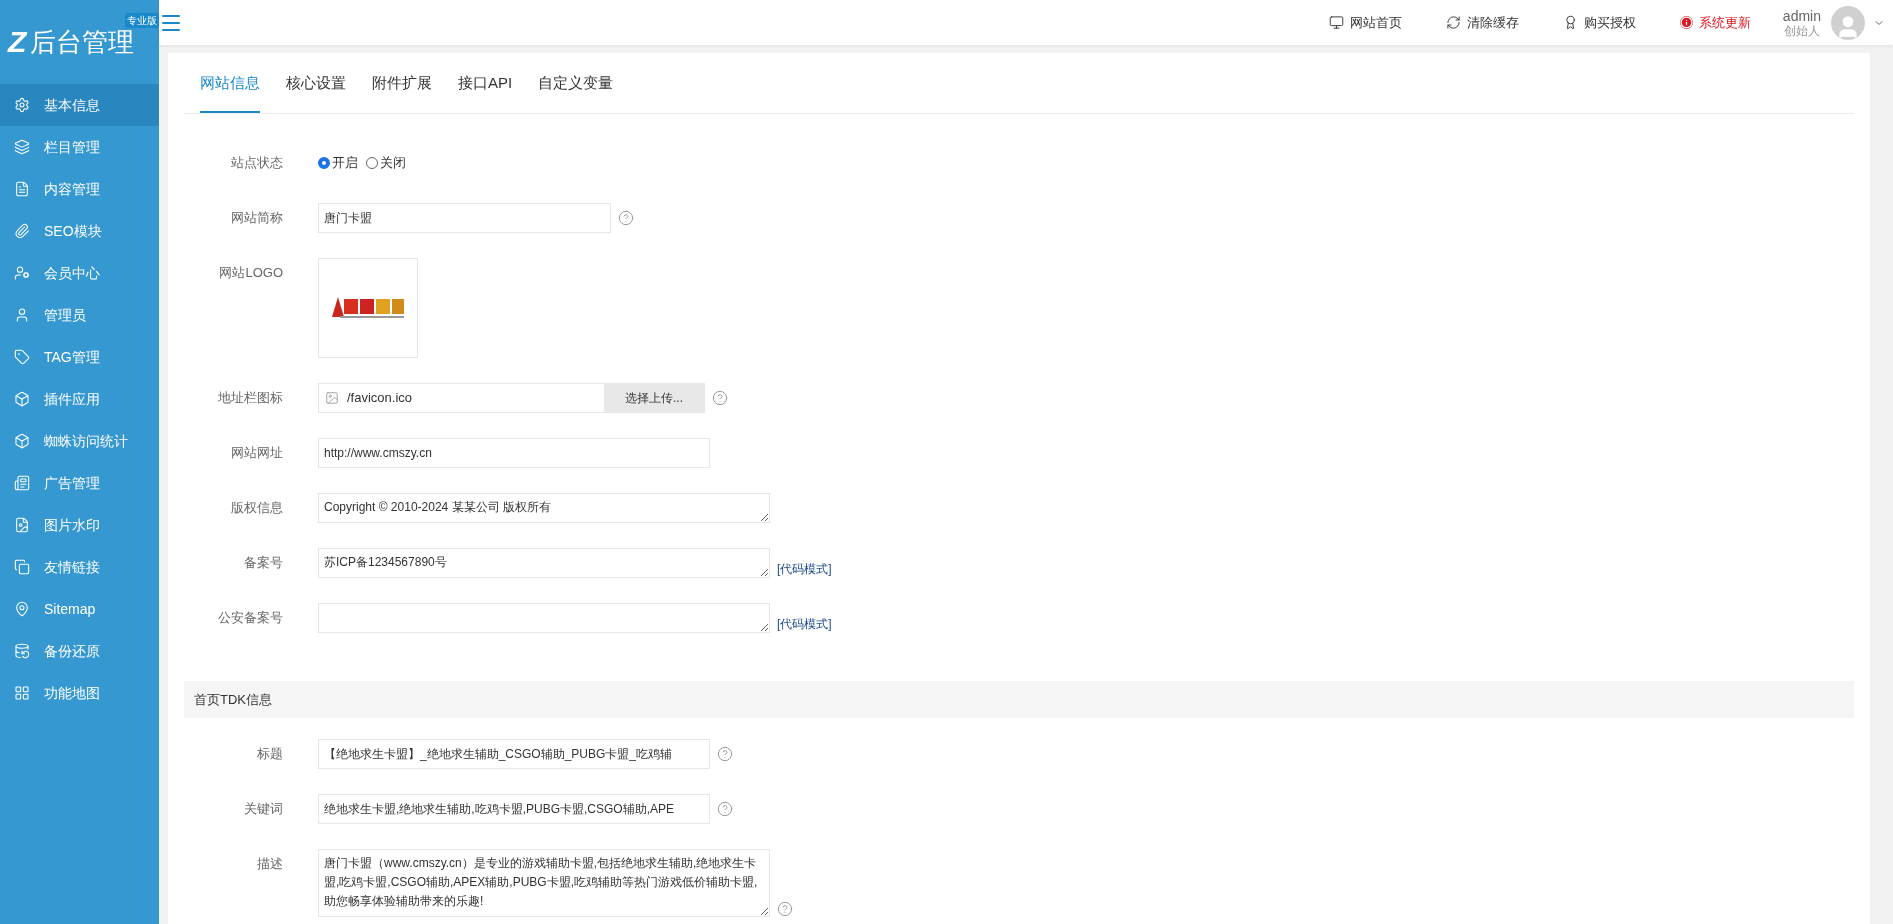 The image size is (1893, 924). What do you see at coordinates (22, 651) in the screenshot?
I see `backup-icon` at bounding box center [22, 651].